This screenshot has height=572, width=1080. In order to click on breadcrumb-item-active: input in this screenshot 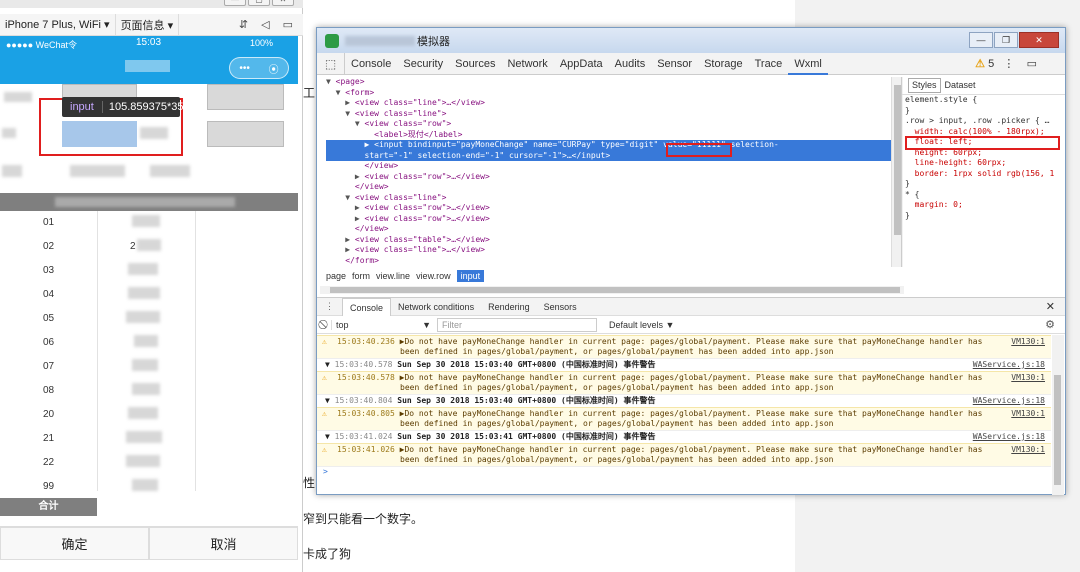, I will do `click(470, 276)`.